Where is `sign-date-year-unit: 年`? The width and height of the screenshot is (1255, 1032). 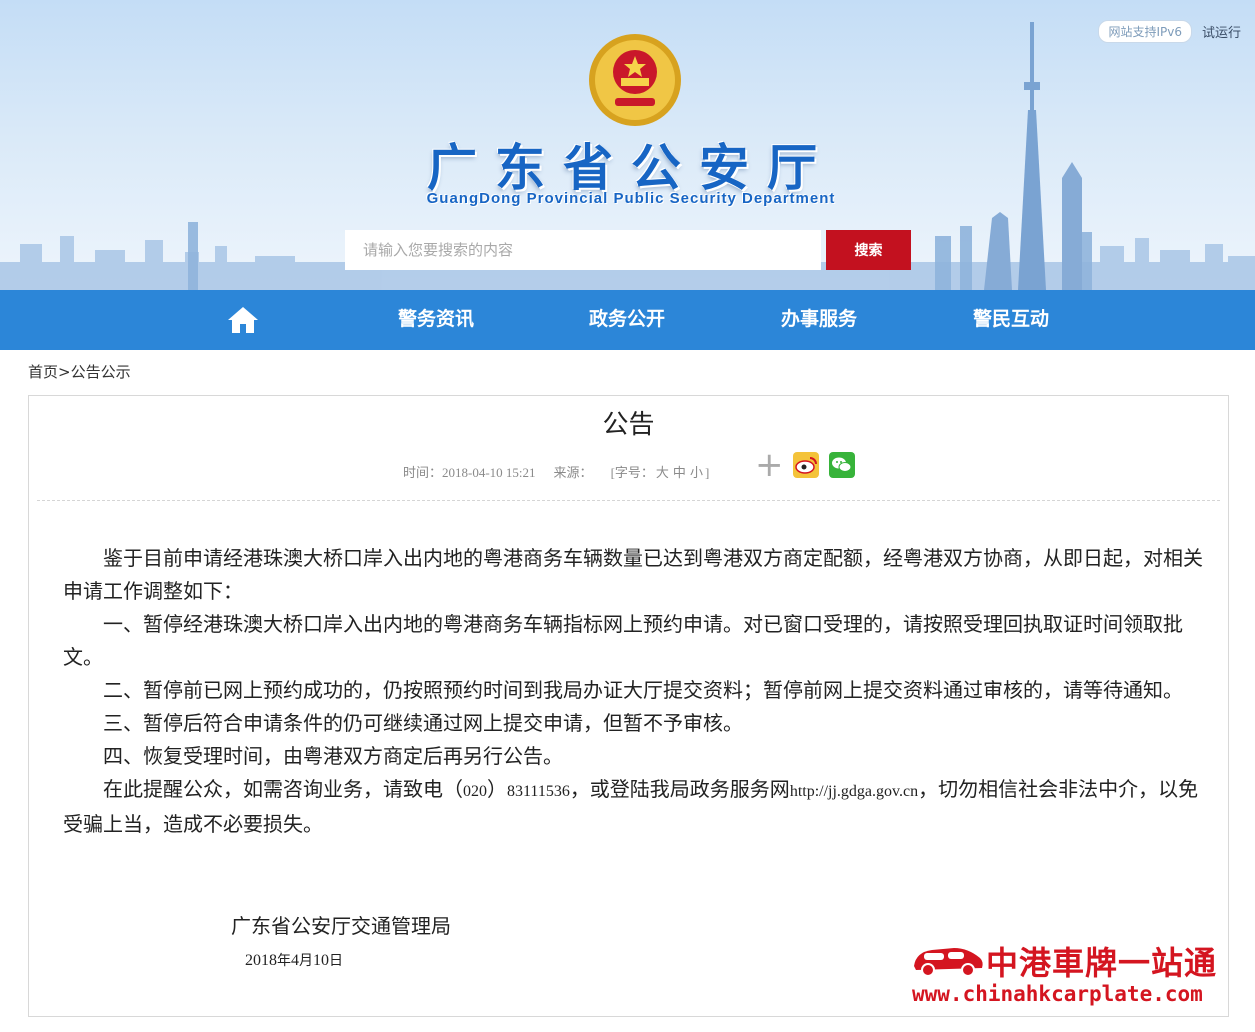 sign-date-year-unit: 年 is located at coordinates (284, 961).